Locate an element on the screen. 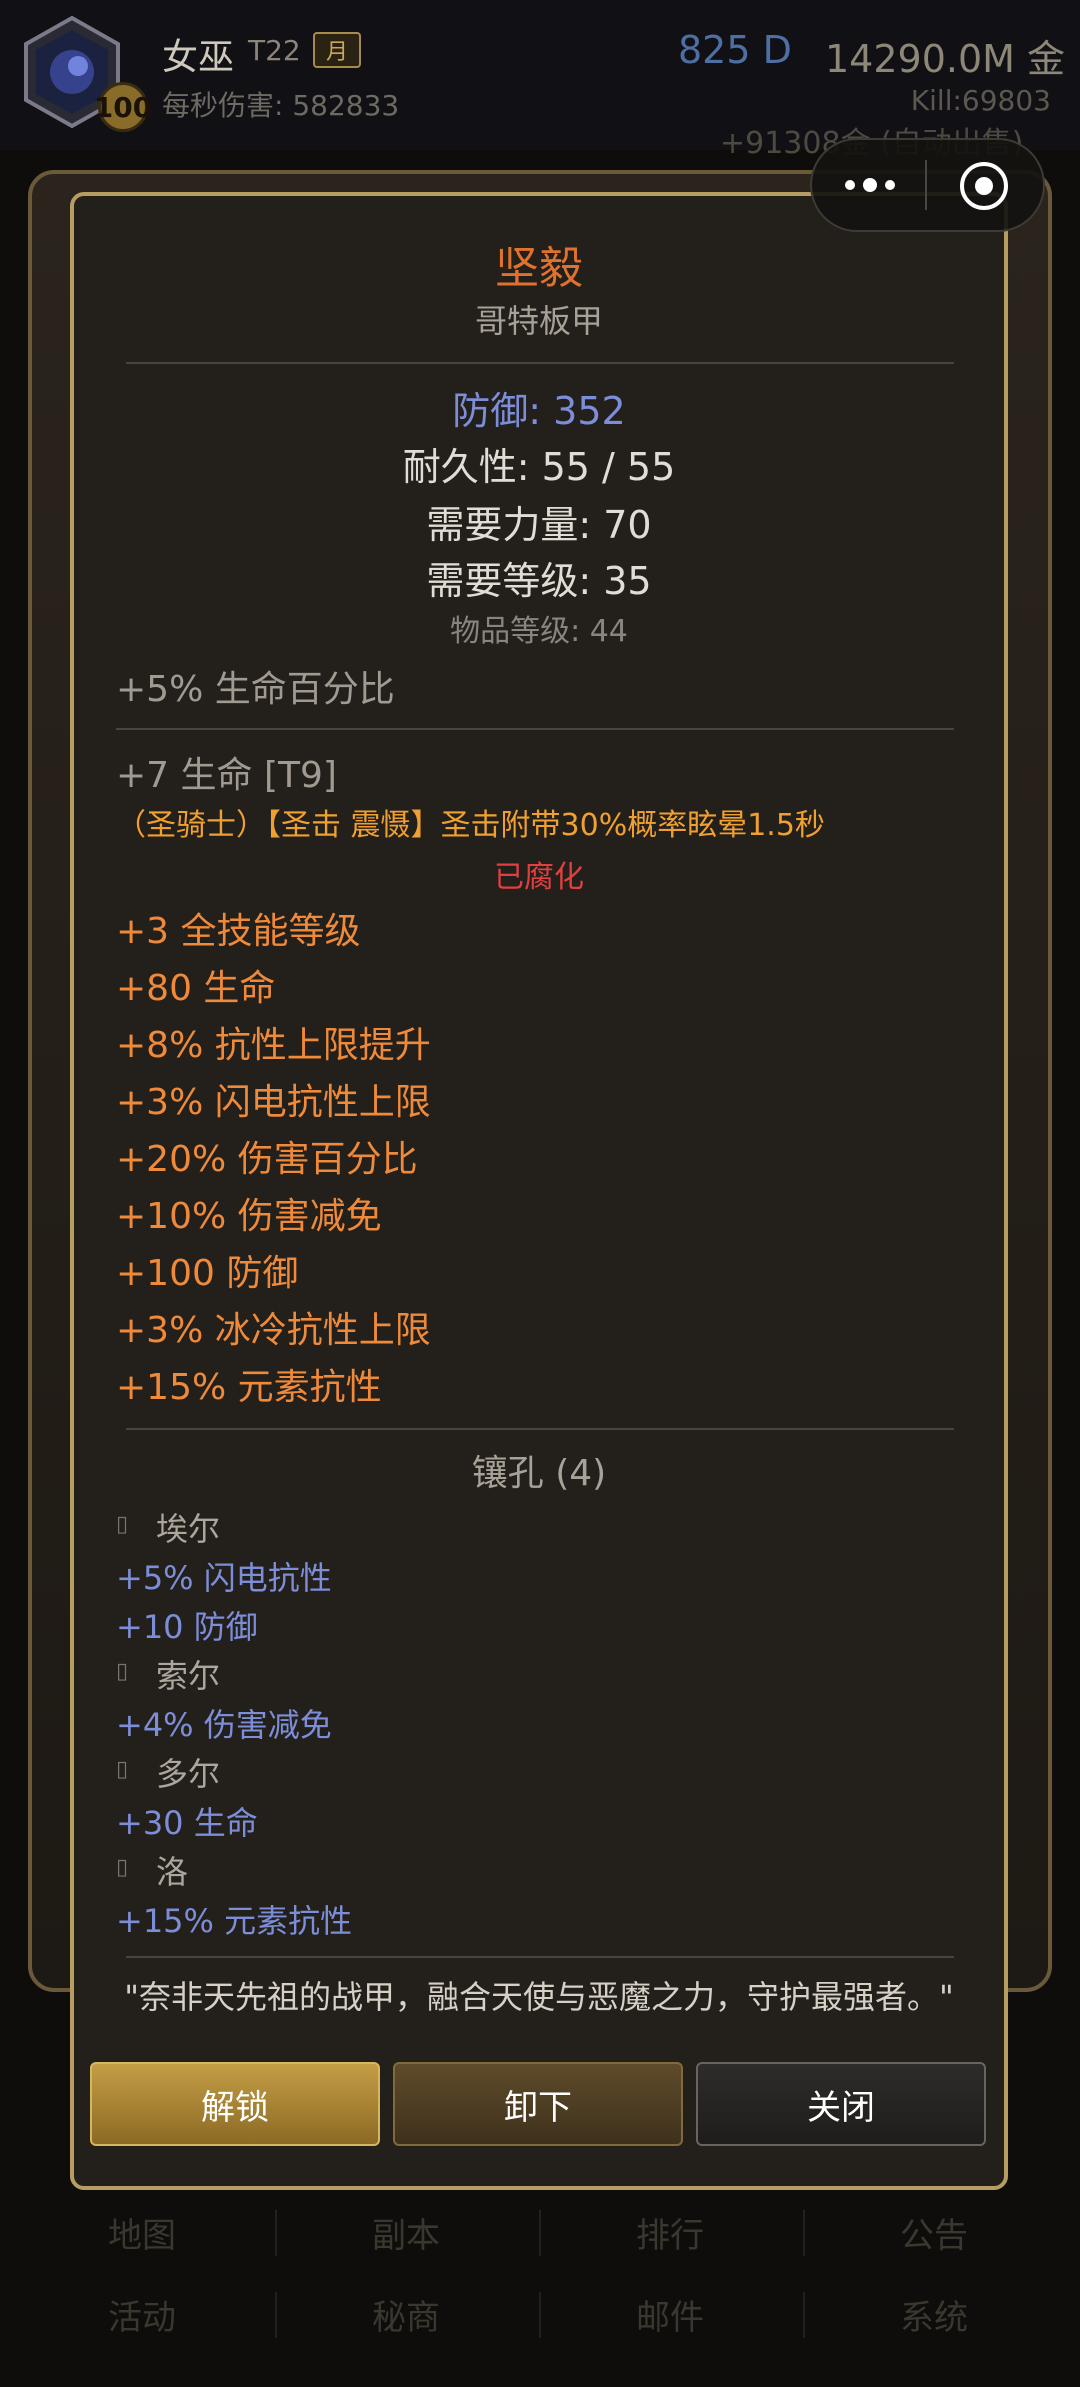  legendary-effect: （圣骑士）【圣击 震慑】圣击附带30%概率眩晕1.5秒 is located at coordinates (470, 825).